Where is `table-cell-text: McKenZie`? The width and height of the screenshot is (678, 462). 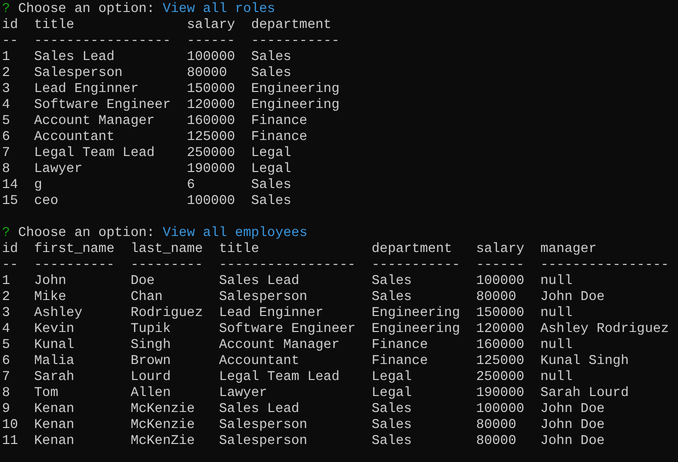
table-cell-text: McKenZie is located at coordinates (163, 442).